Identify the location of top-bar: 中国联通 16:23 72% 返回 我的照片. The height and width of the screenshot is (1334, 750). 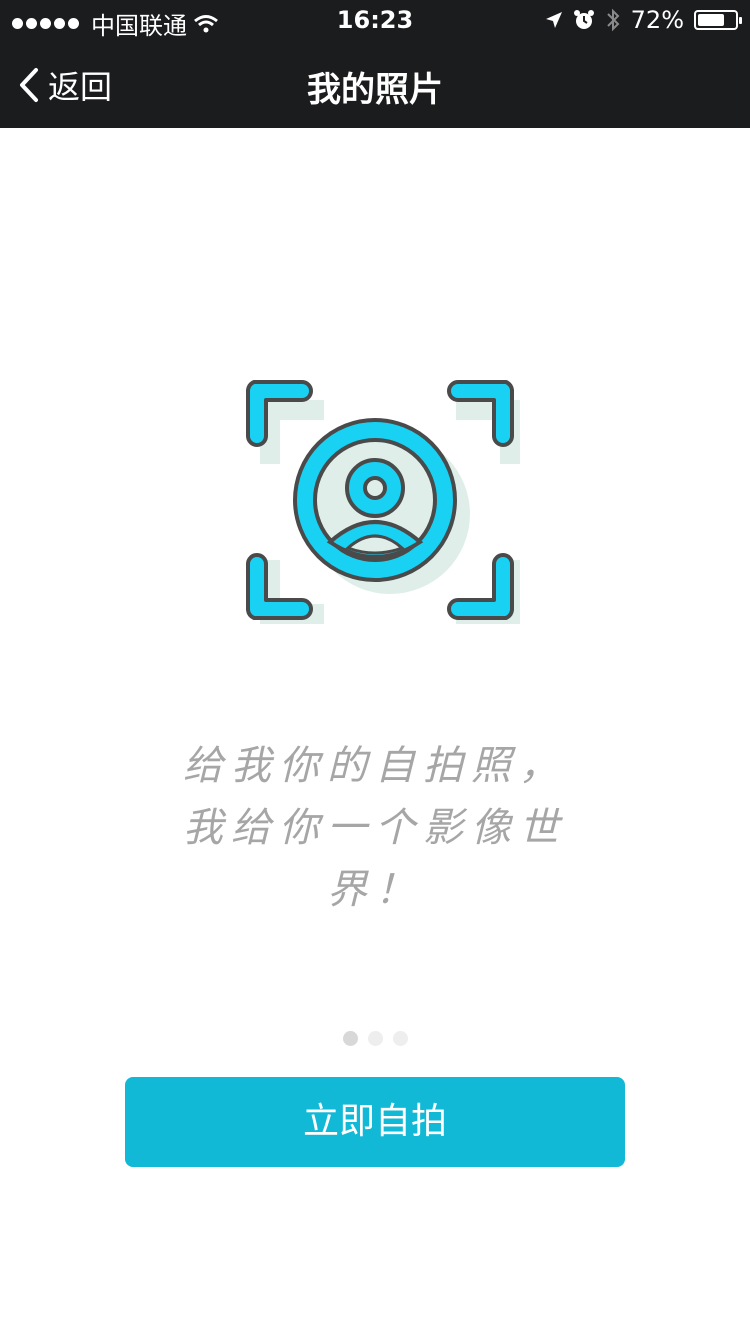
(375, 64).